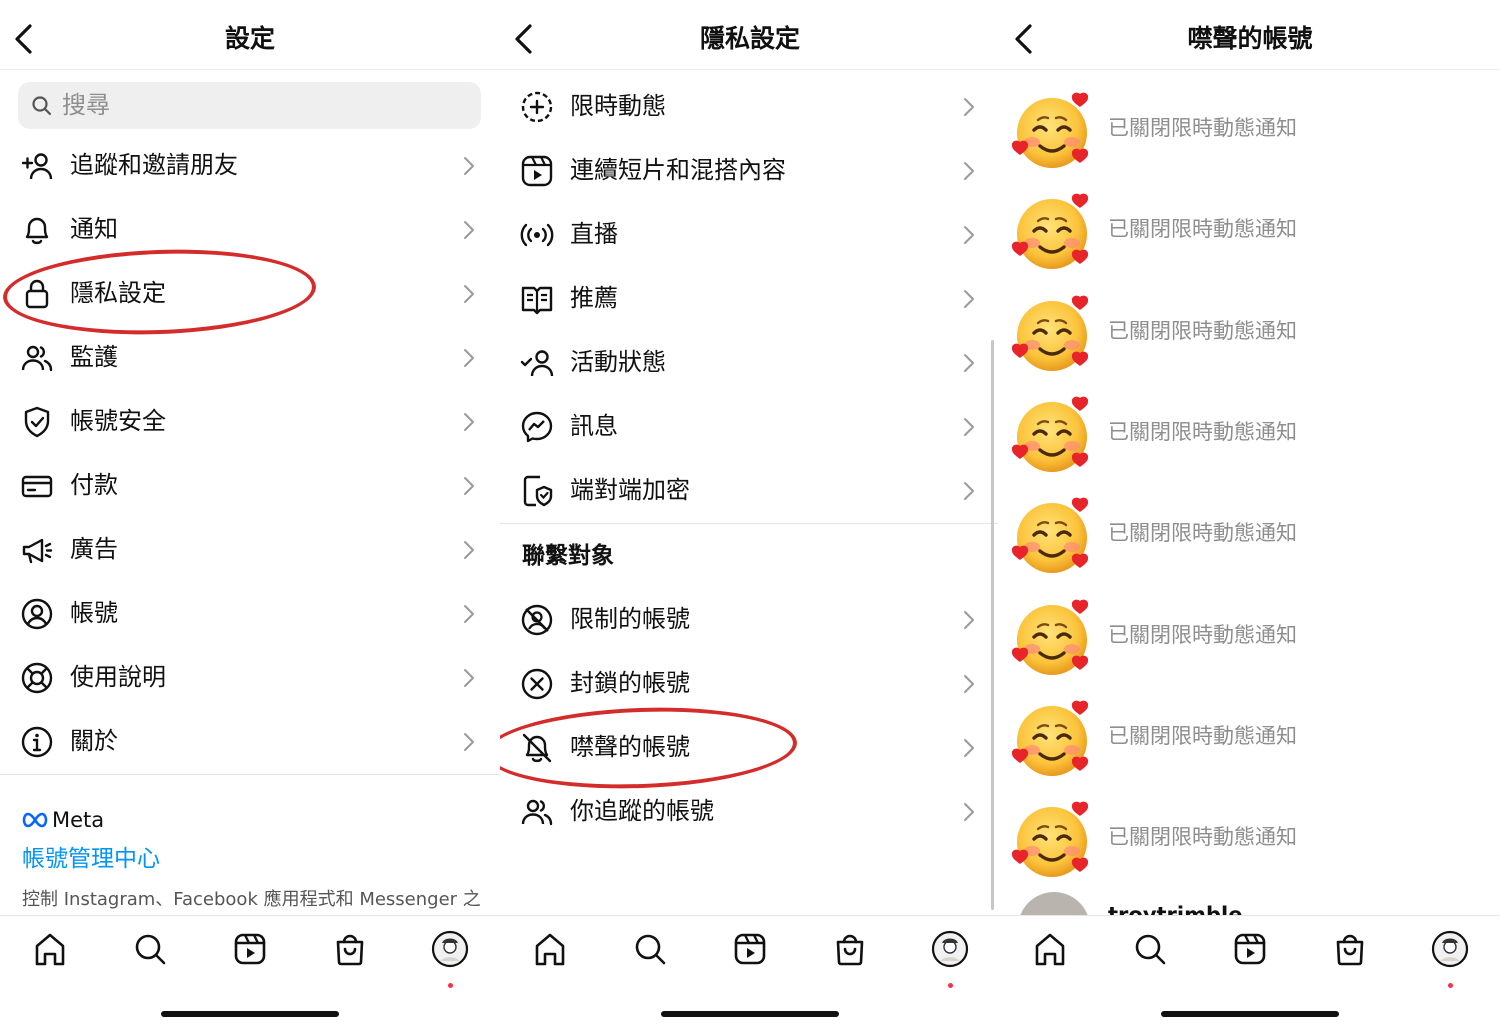 This screenshot has width=1500, height=1026. What do you see at coordinates (37, 486) in the screenshot?
I see `card-icon` at bounding box center [37, 486].